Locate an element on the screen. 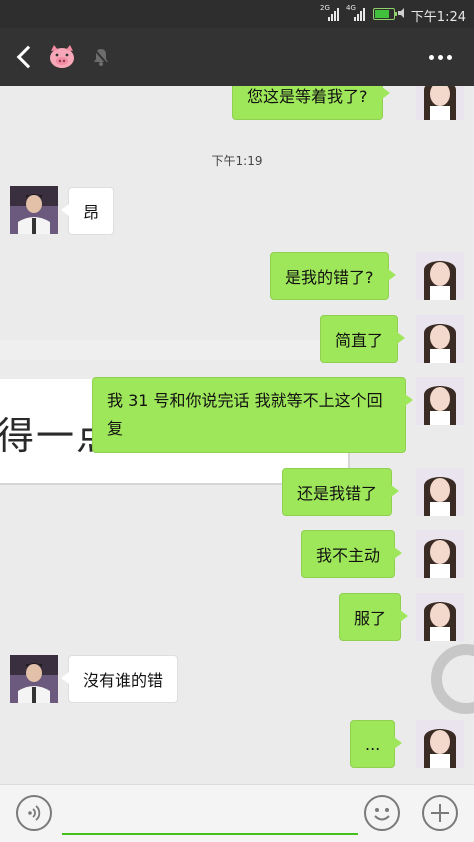 The width and height of the screenshot is (474, 842). floating-circle is located at coordinates (452, 679).